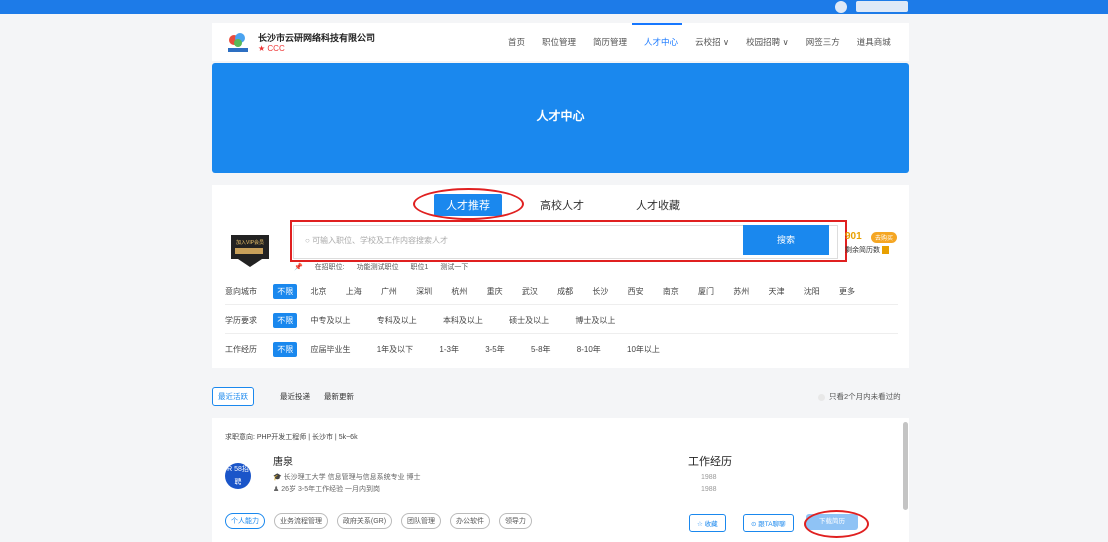  I want to click on highlight-circle-tab, so click(468, 204).